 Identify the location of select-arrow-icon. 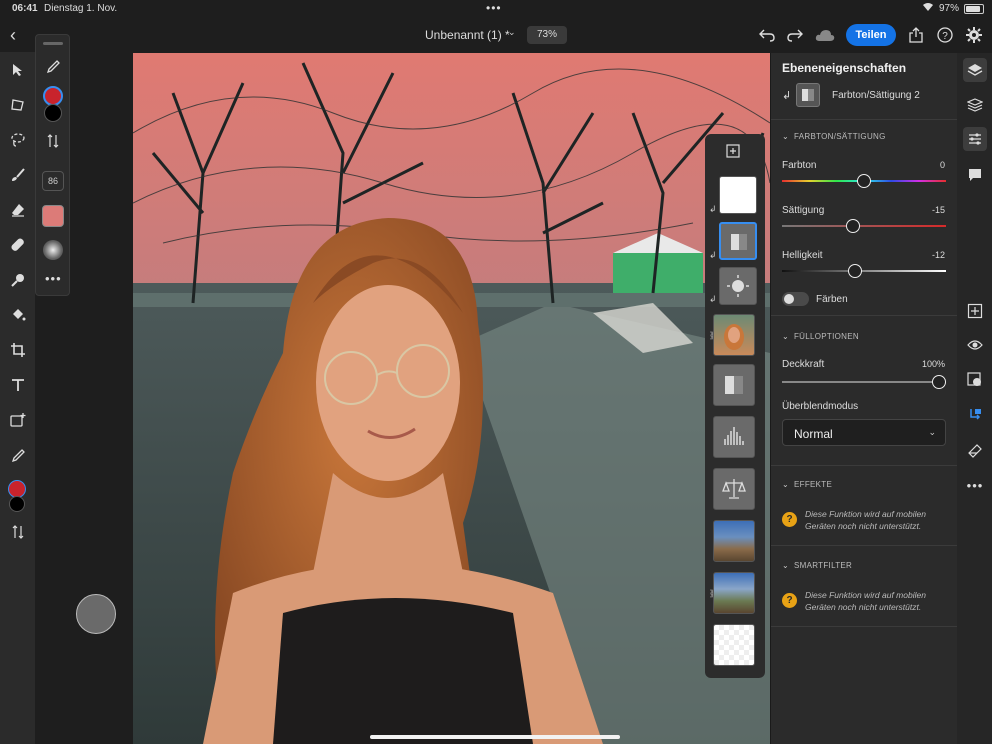
(18, 70).